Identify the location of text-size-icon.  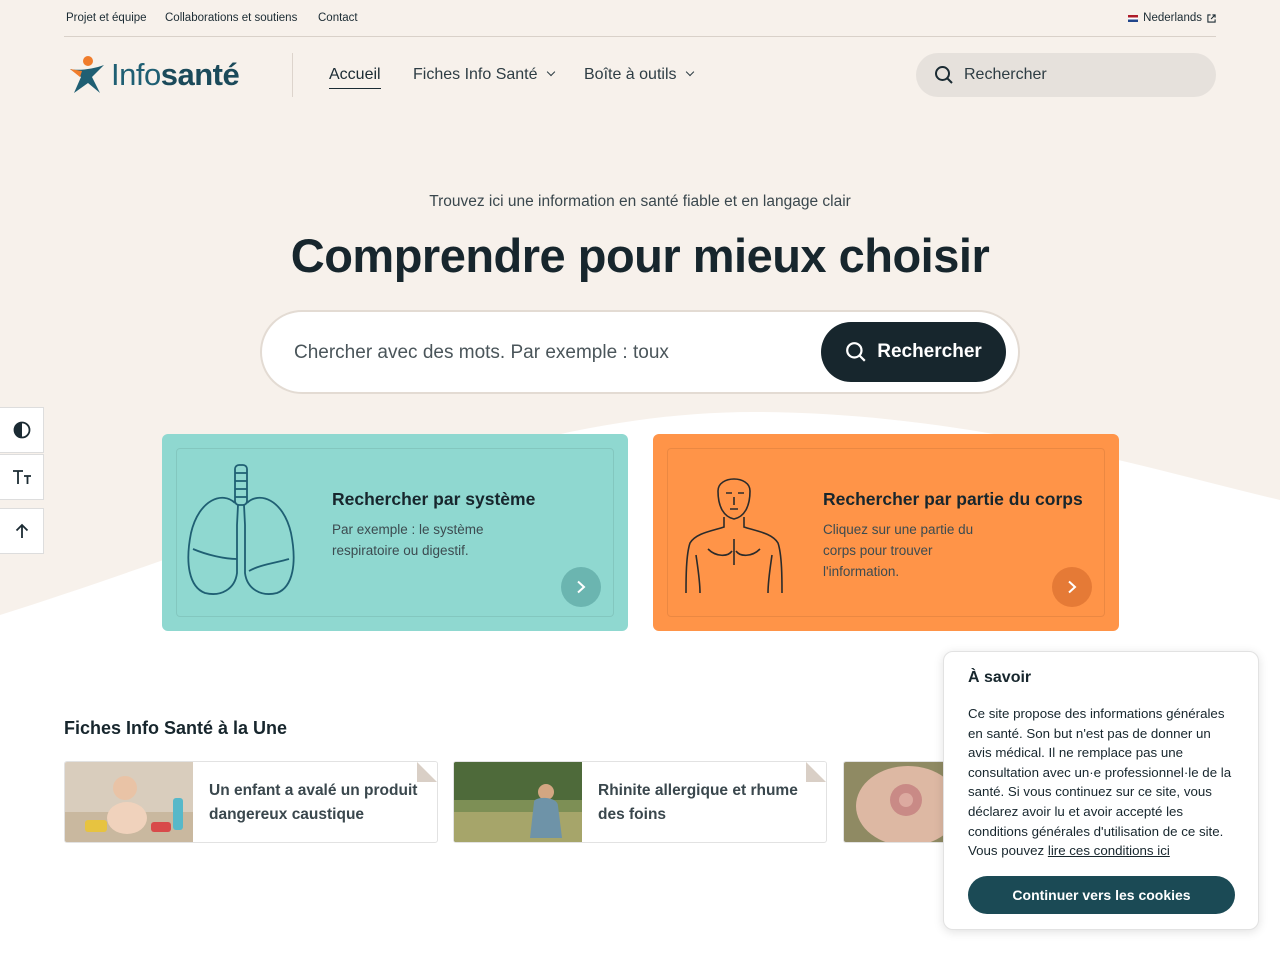
(21, 477).